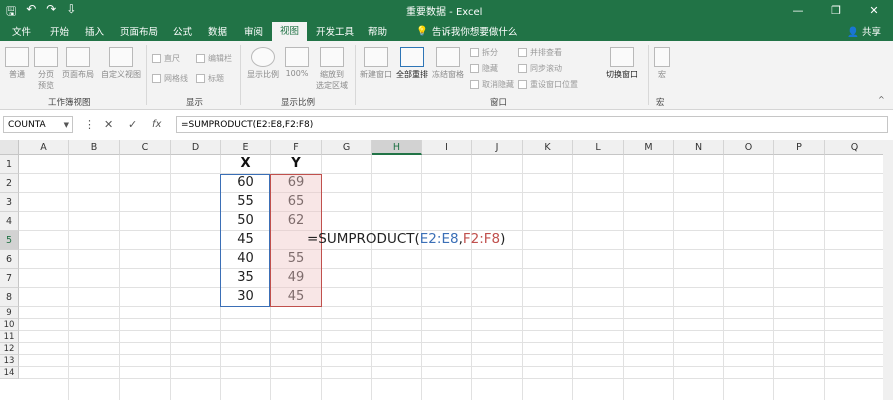 Image resolution: width=893 pixels, height=400 pixels. Describe the element at coordinates (447, 147) in the screenshot. I see `column-header-i: I` at that location.